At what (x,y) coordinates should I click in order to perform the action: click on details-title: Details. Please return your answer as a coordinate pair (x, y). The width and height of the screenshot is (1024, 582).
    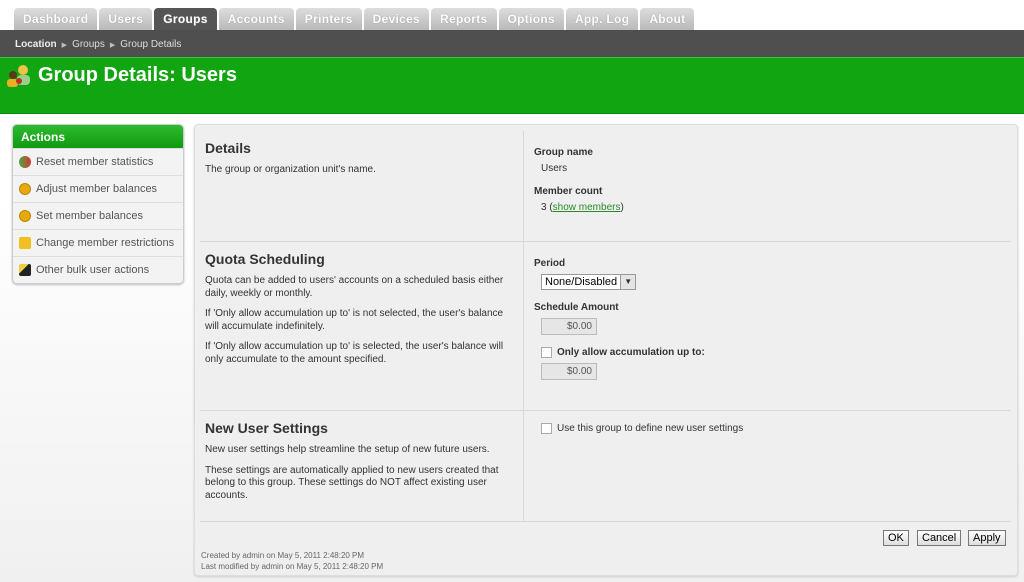
    Looking at the image, I should click on (228, 148).